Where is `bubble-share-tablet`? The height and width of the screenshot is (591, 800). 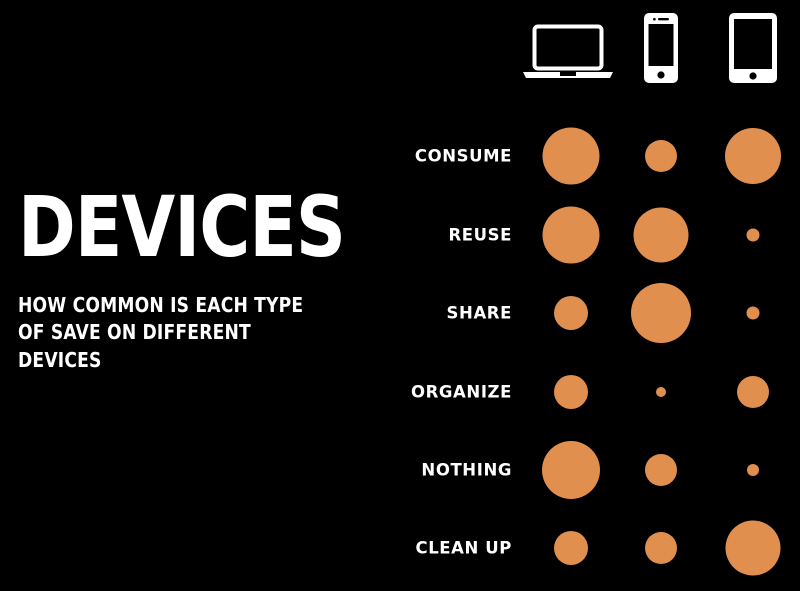
bubble-share-tablet is located at coordinates (753, 313).